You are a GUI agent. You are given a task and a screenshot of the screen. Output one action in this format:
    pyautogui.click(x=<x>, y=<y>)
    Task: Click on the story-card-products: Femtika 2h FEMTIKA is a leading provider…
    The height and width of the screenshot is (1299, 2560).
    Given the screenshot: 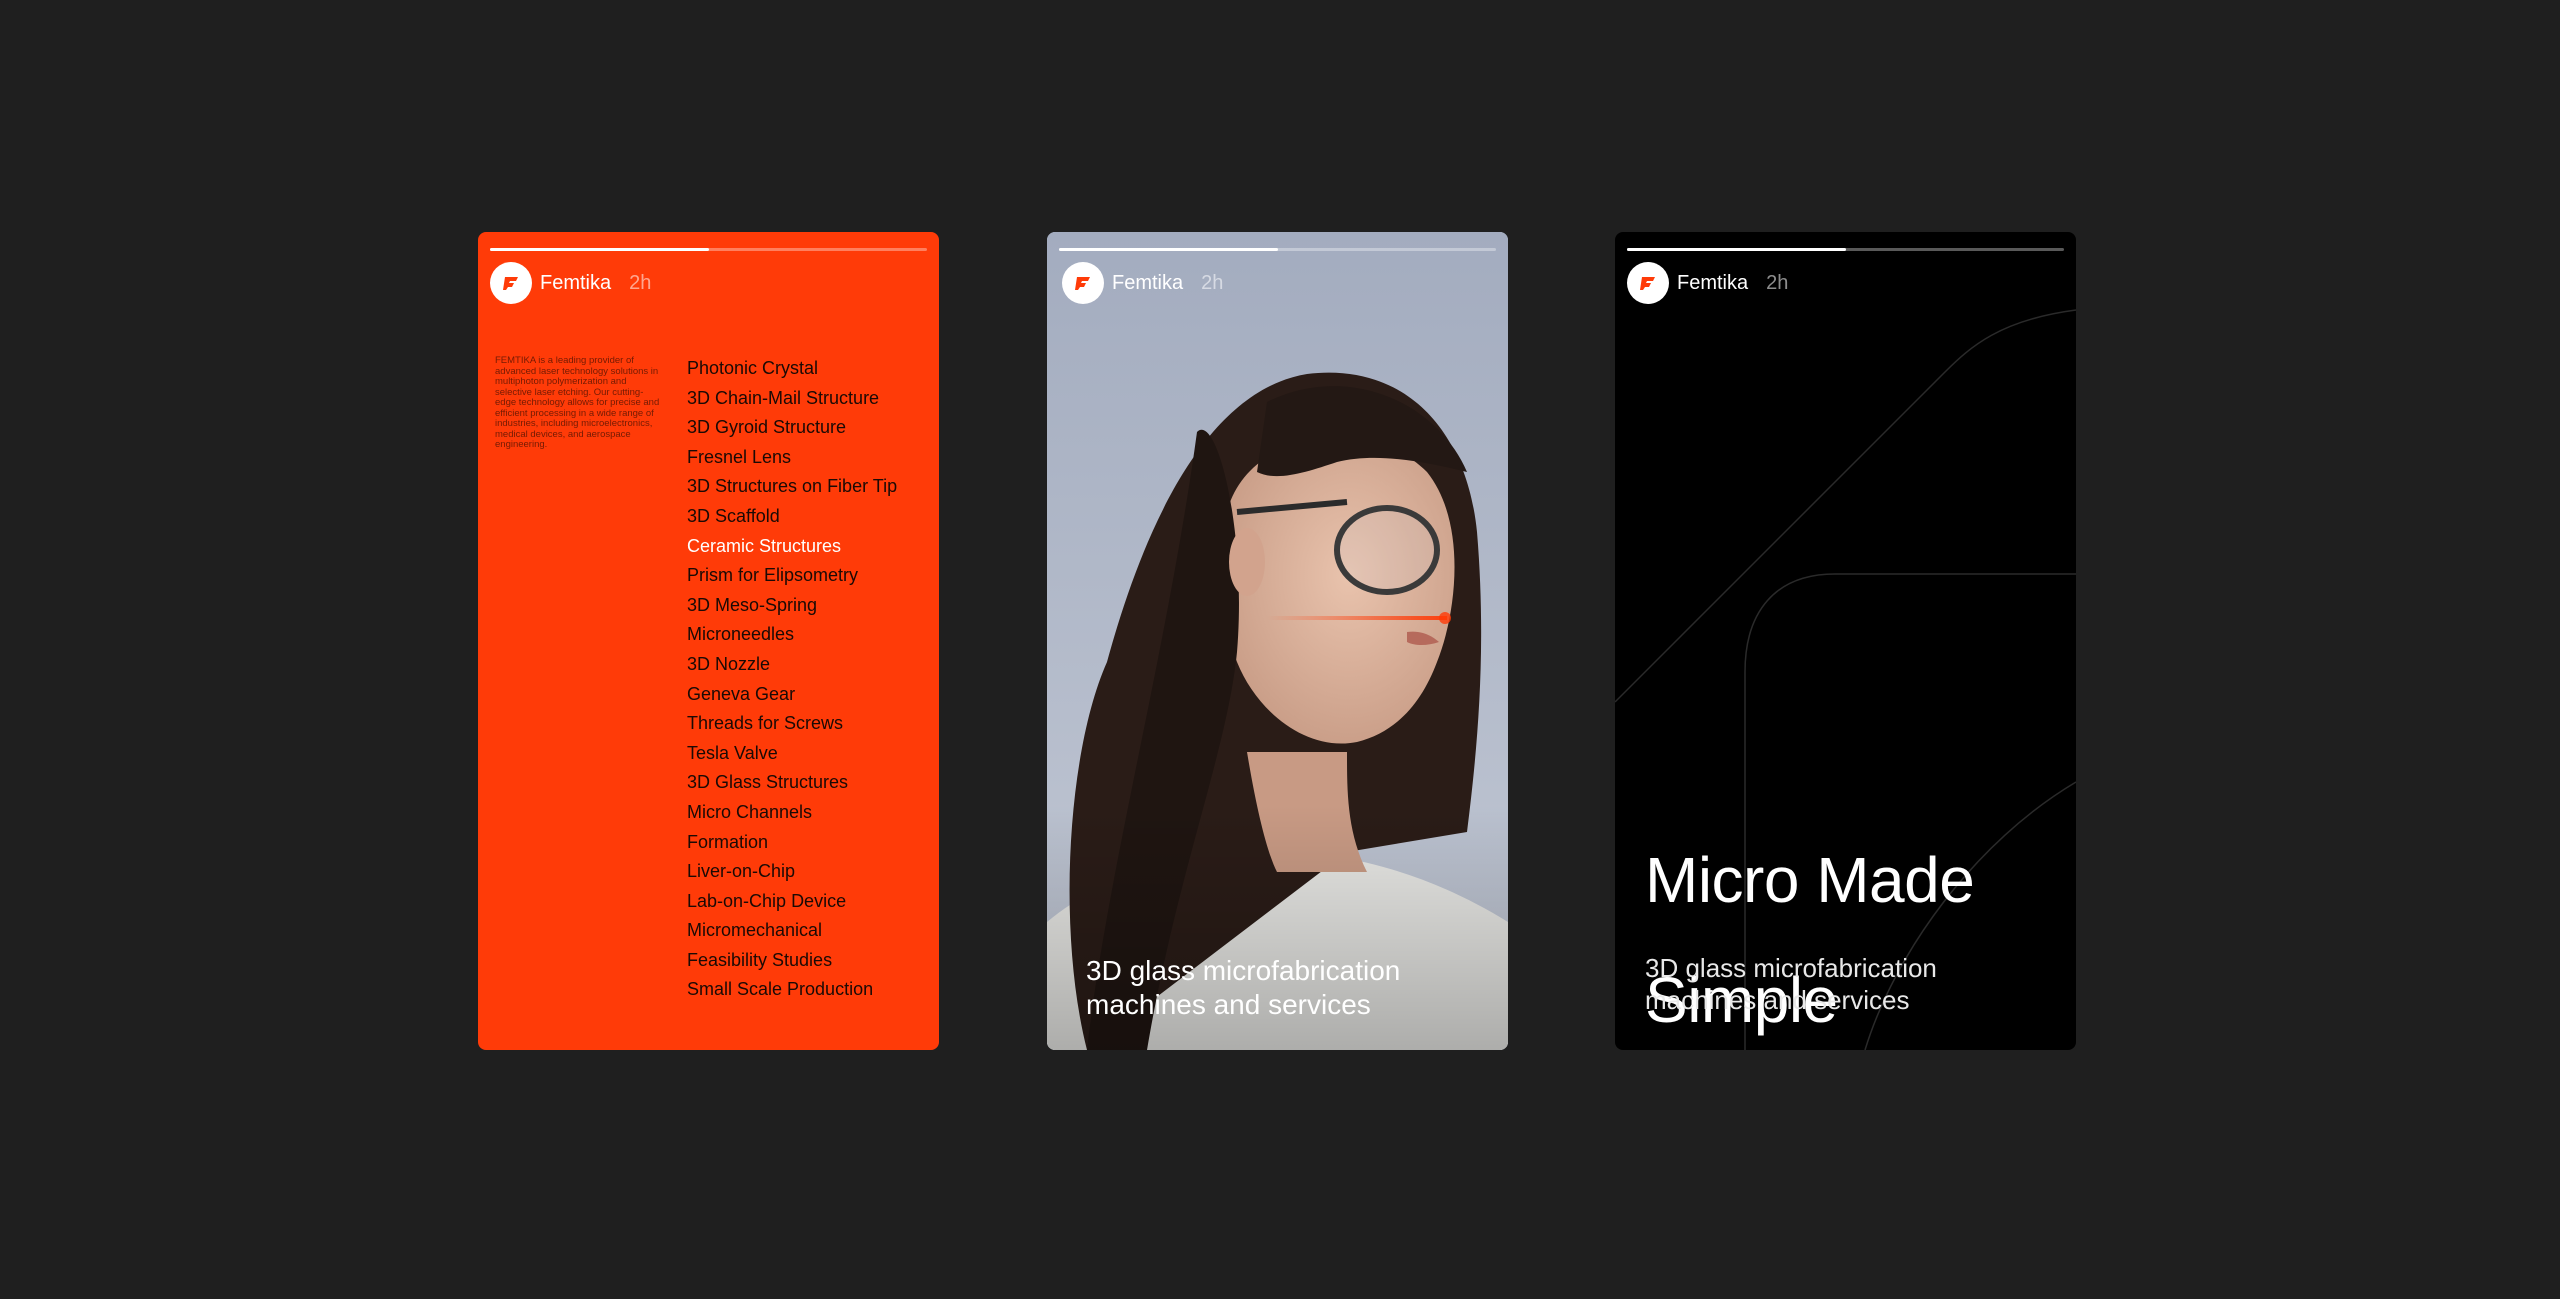 What is the action you would take?
    pyautogui.click(x=708, y=641)
    